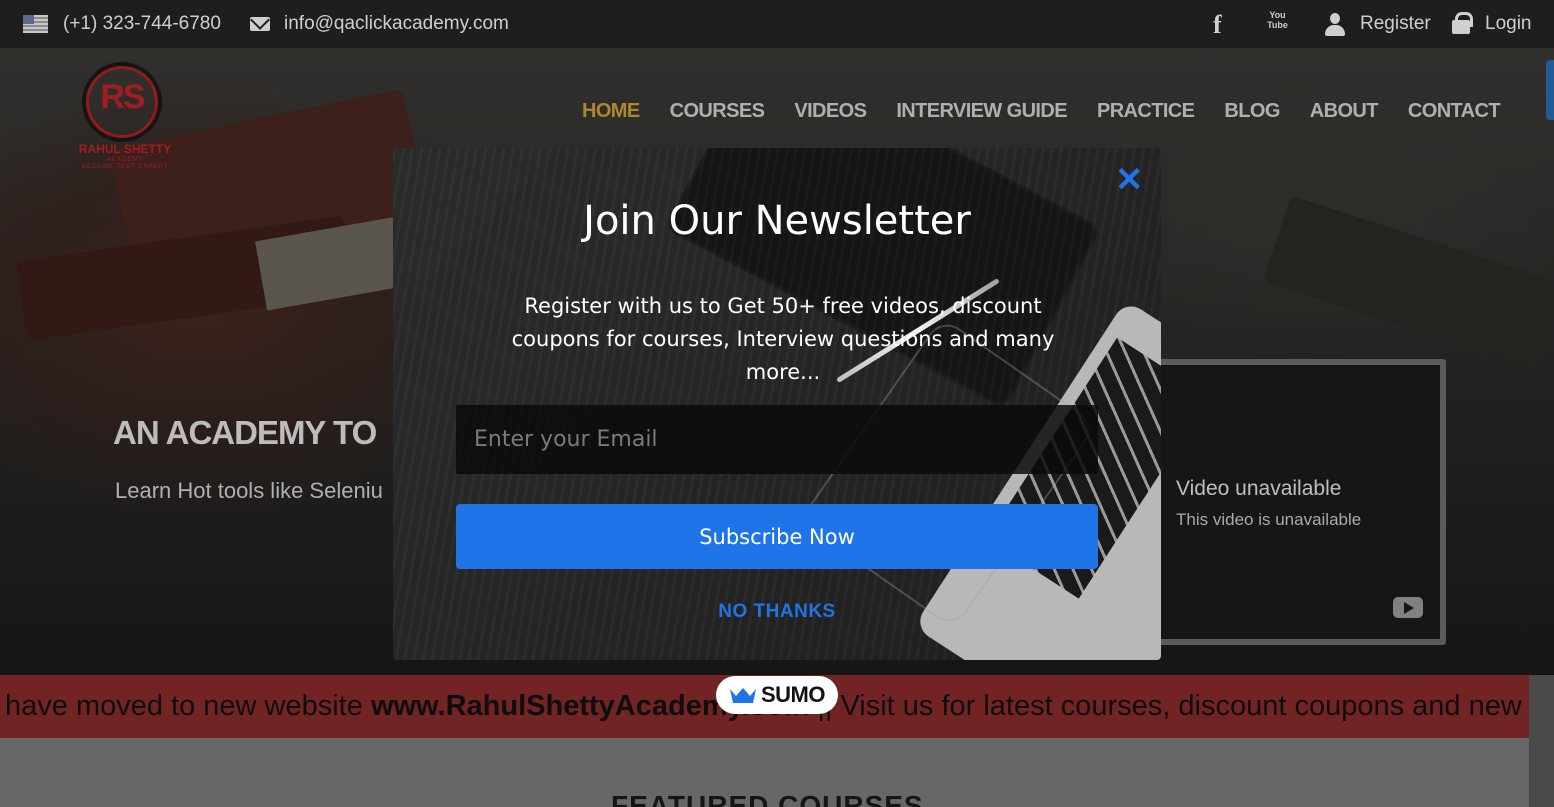 The height and width of the screenshot is (807, 1554). I want to click on sumo-badge: SUMO, so click(777, 695).